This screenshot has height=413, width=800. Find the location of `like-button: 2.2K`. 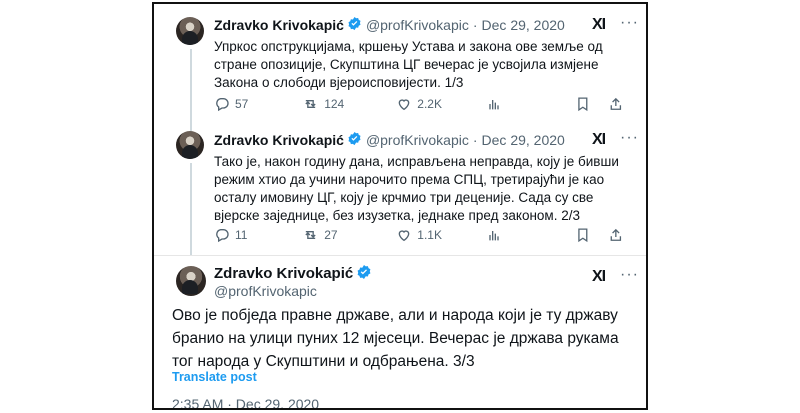

like-button: 2.2K is located at coordinates (441, 104).